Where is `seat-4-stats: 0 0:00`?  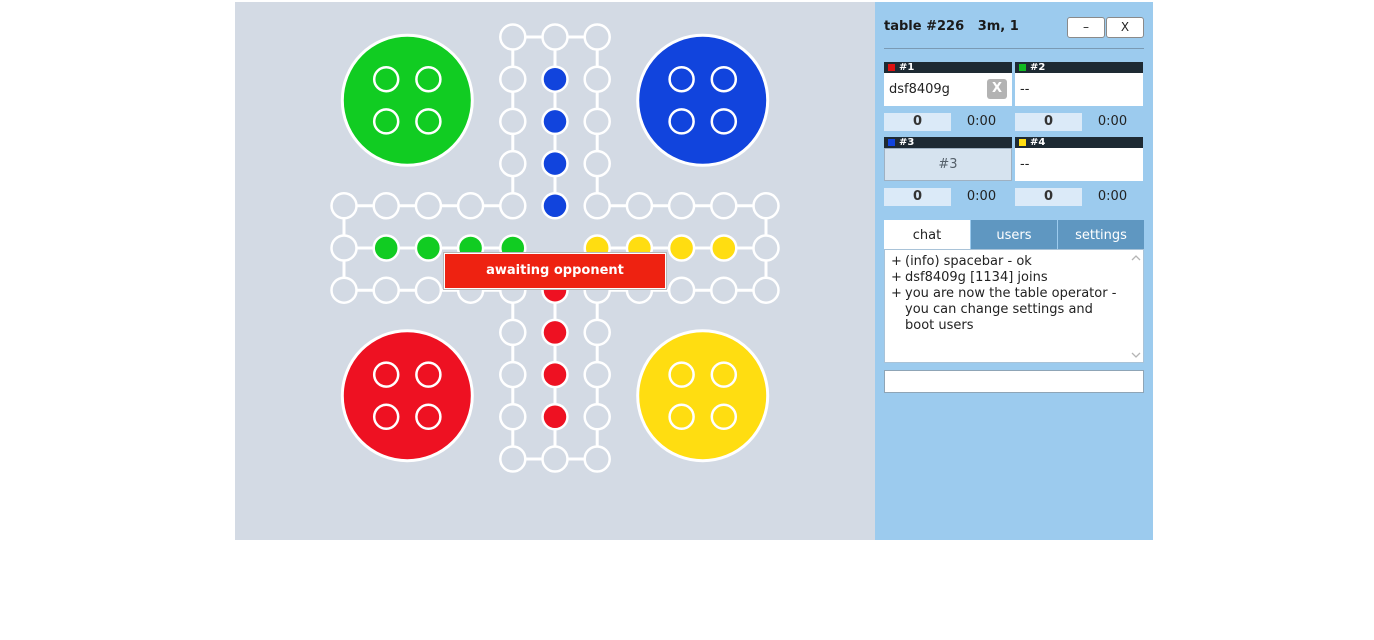
seat-4-stats: 0 0:00 is located at coordinates (1079, 197).